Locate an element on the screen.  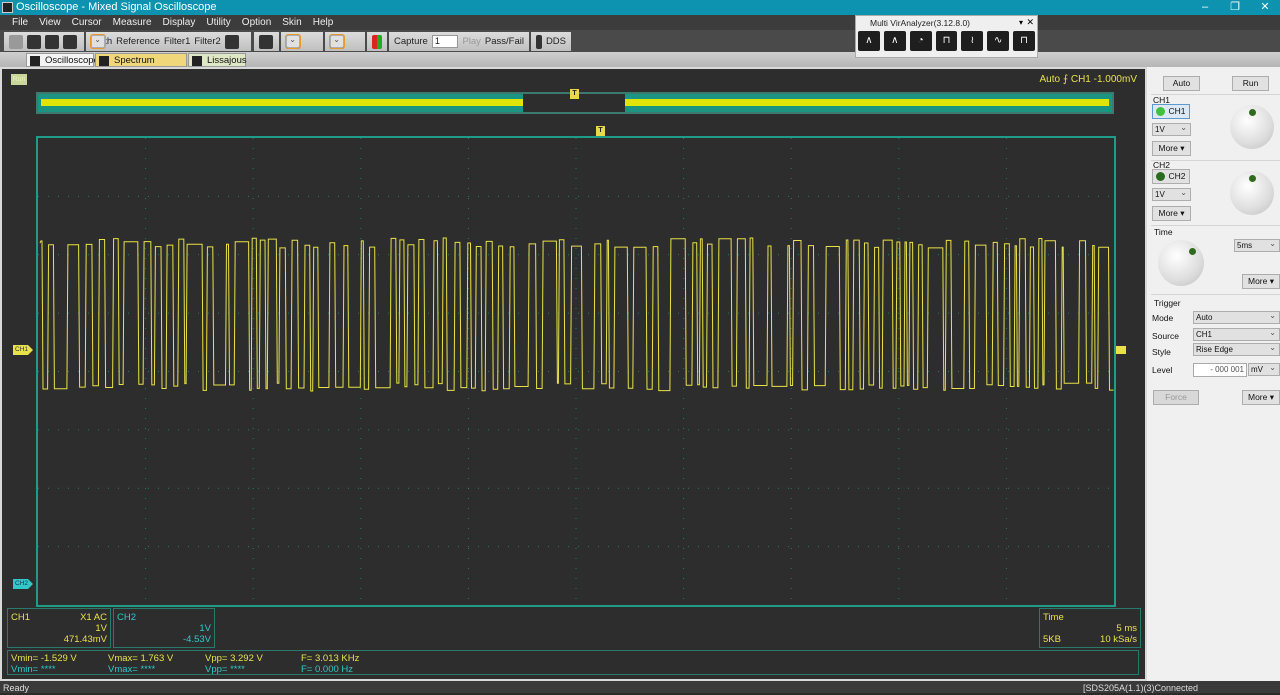
ch2-level-marker: CH2 is located at coordinates (23, 584).